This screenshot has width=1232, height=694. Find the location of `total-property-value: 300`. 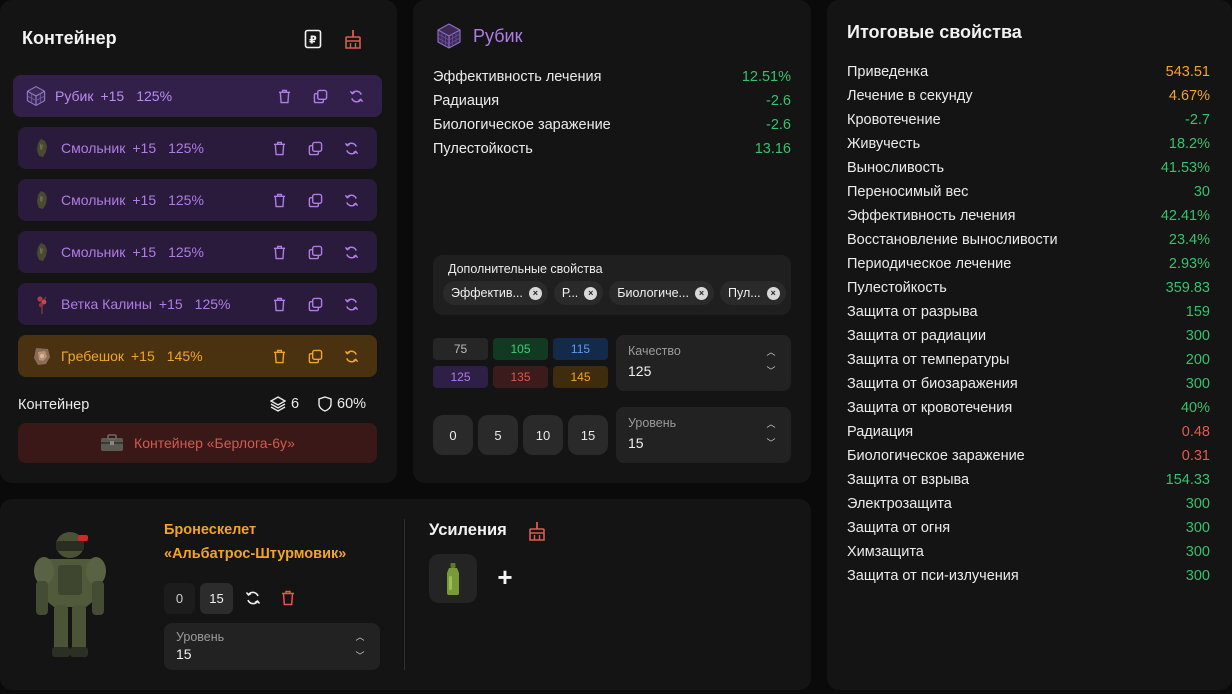

total-property-value: 300 is located at coordinates (1197, 336).